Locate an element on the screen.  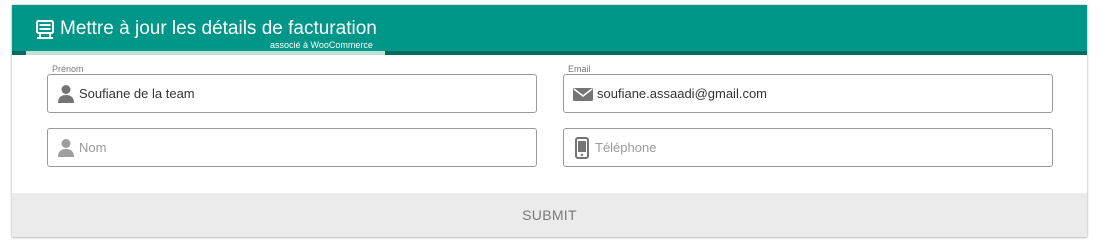
first-name-value: Soufiane de la team is located at coordinates (137, 93).